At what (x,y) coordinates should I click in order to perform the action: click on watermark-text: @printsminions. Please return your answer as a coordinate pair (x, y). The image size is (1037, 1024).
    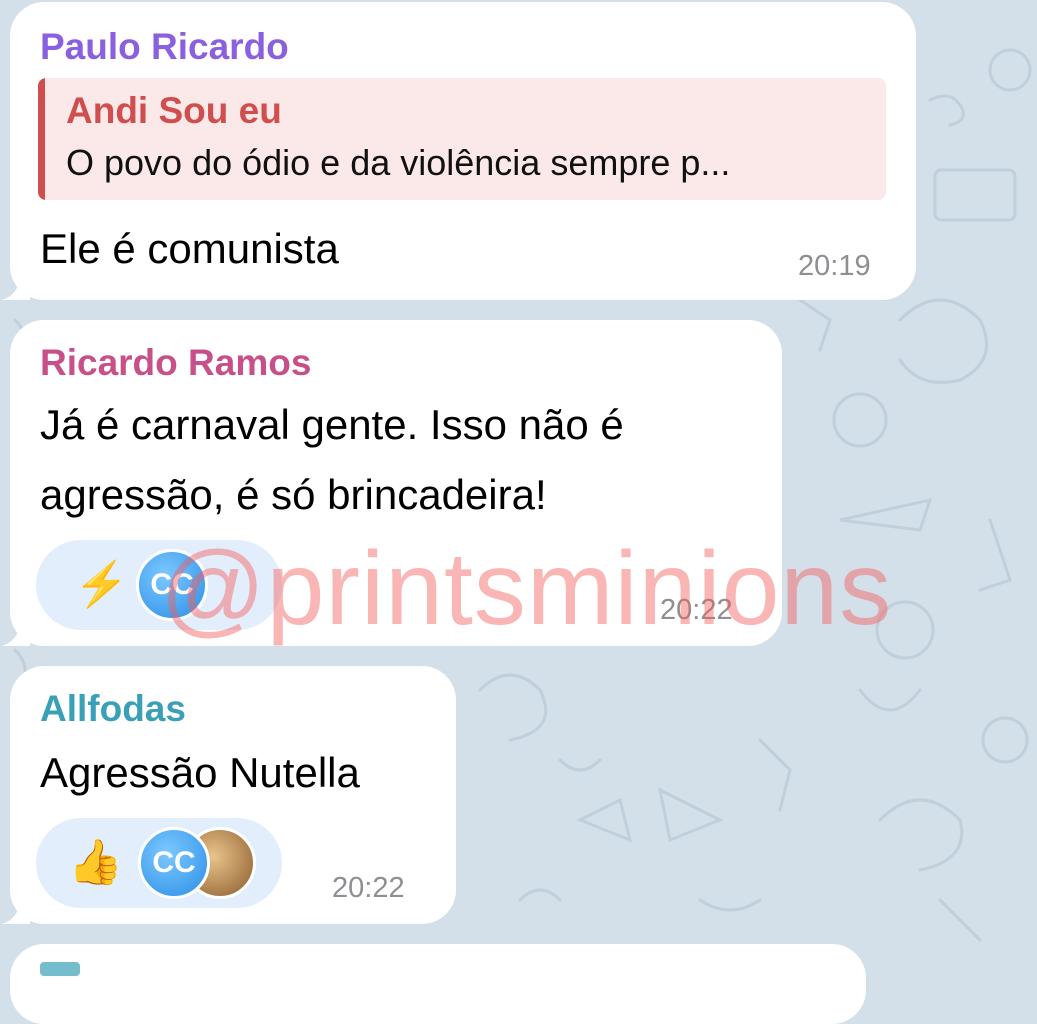
    Looking at the image, I should click on (526, 589).